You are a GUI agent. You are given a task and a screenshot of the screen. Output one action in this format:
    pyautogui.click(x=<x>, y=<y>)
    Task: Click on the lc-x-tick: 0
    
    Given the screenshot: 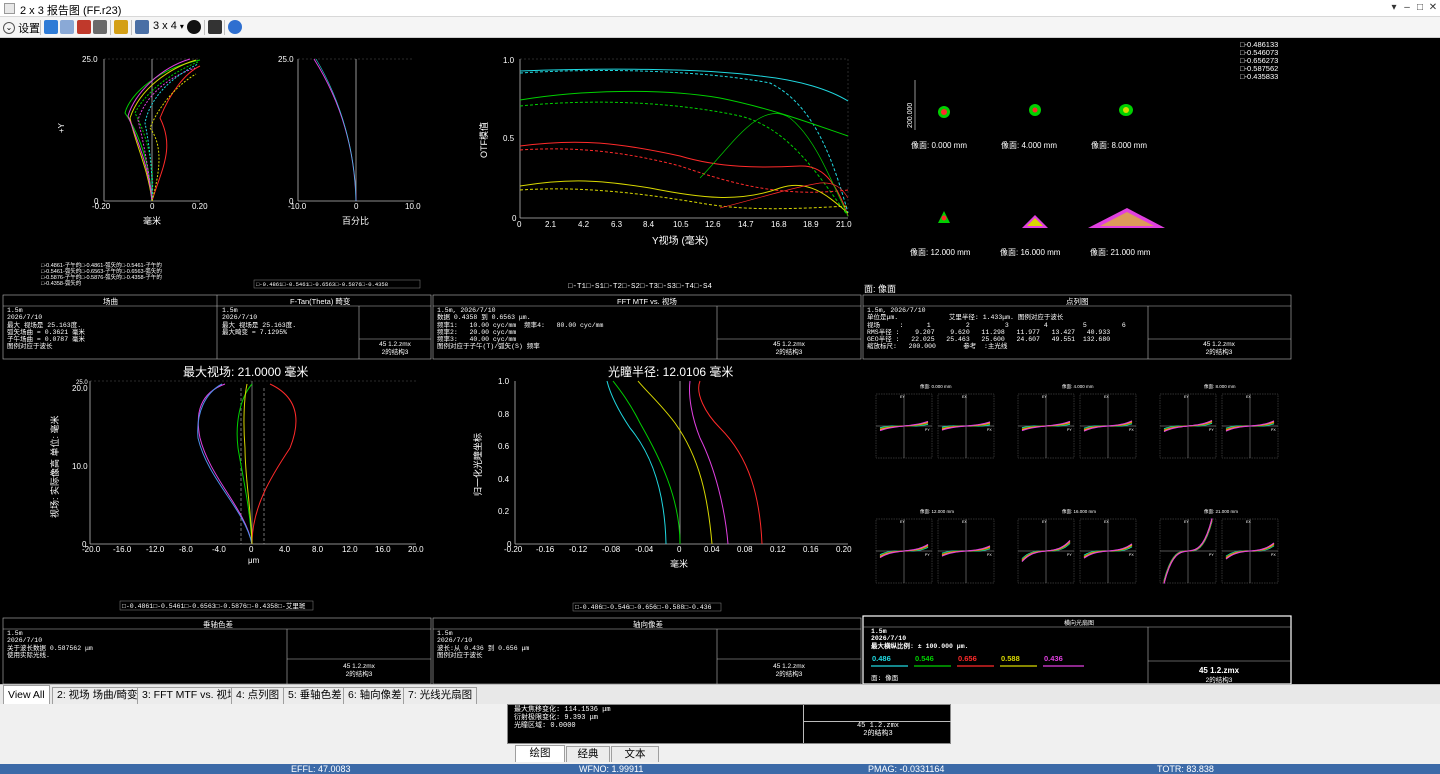 What is the action you would take?
    pyautogui.click(x=251, y=549)
    